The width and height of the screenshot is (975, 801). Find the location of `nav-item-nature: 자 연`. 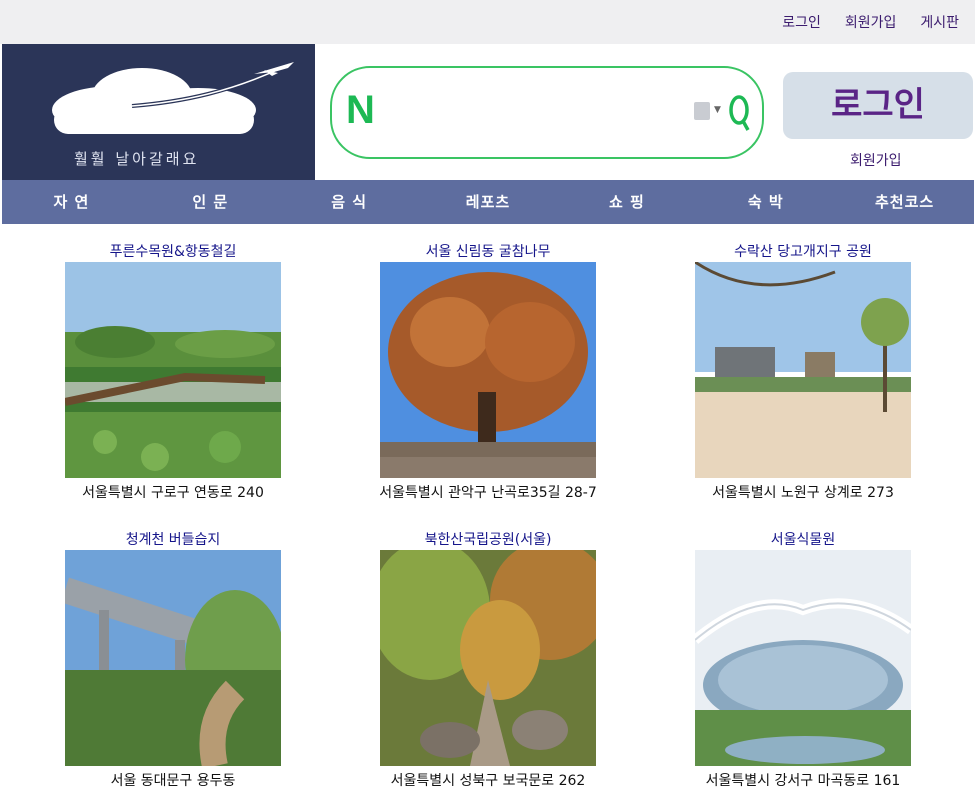

nav-item-nature: 자 연 is located at coordinates (71, 202).